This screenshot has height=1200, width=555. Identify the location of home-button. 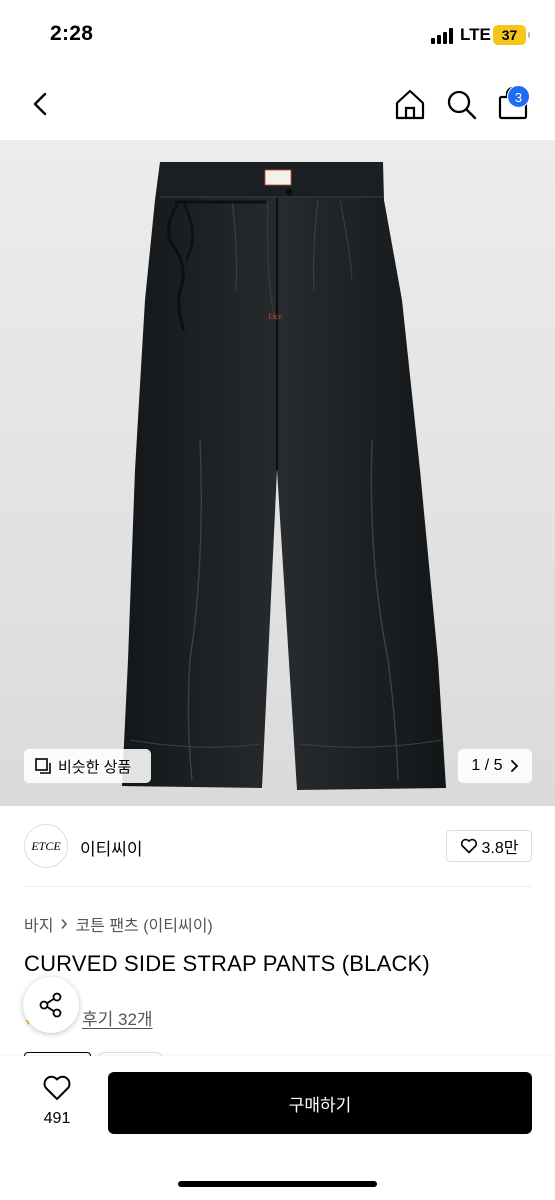
(410, 104).